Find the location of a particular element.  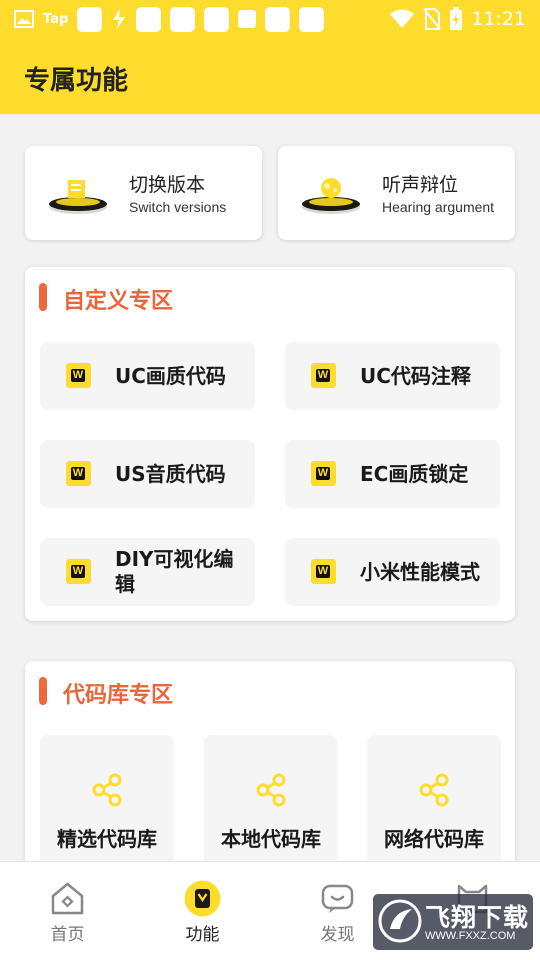

nav-home: 首页 is located at coordinates (67, 911).